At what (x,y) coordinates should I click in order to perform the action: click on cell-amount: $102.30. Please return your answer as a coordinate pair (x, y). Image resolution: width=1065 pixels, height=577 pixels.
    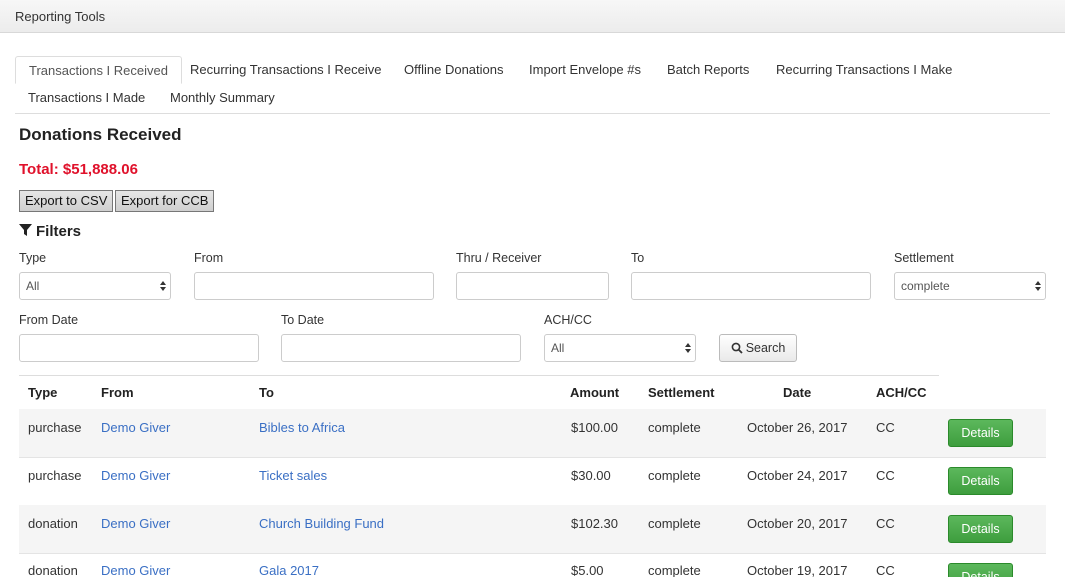
    Looking at the image, I should click on (594, 523).